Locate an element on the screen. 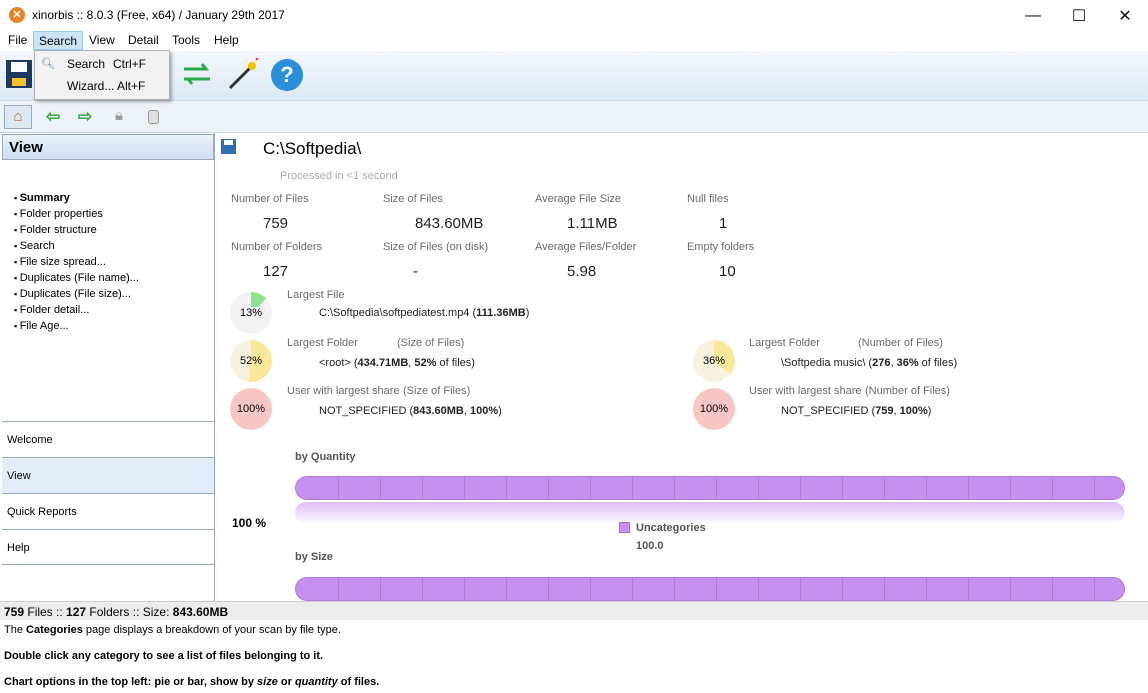 The image size is (1148, 693). pie-percent: 36% is located at coordinates (714, 361).